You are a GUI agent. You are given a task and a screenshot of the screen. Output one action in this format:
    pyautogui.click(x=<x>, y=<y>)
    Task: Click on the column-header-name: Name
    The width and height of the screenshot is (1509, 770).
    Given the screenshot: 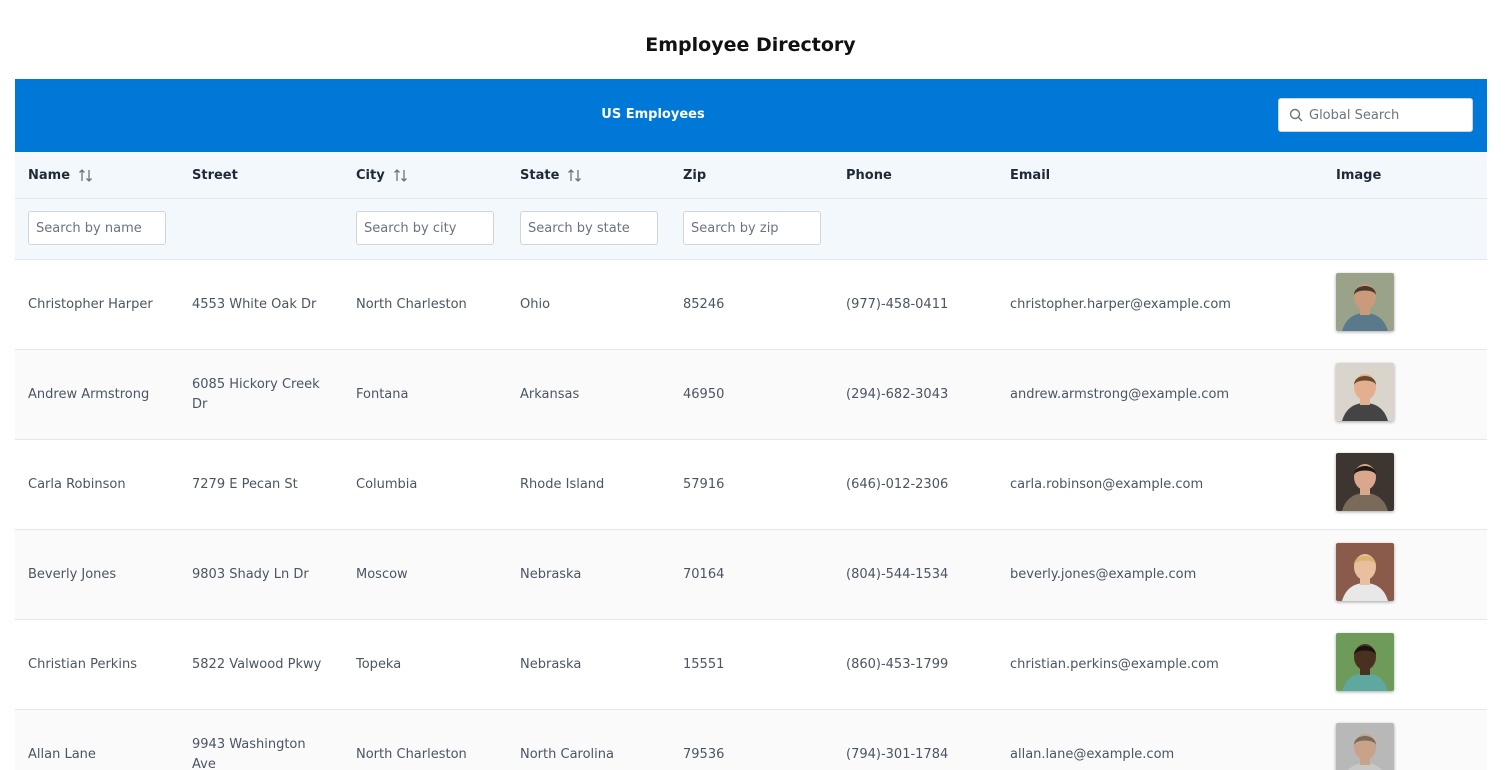 What is the action you would take?
    pyautogui.click(x=60, y=175)
    